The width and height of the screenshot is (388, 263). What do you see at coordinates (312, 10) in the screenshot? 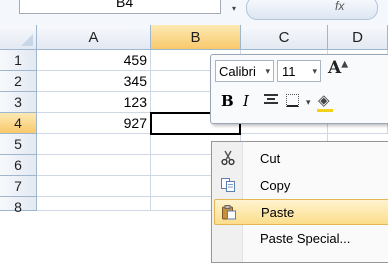
I see `insert-function-button: fx` at bounding box center [312, 10].